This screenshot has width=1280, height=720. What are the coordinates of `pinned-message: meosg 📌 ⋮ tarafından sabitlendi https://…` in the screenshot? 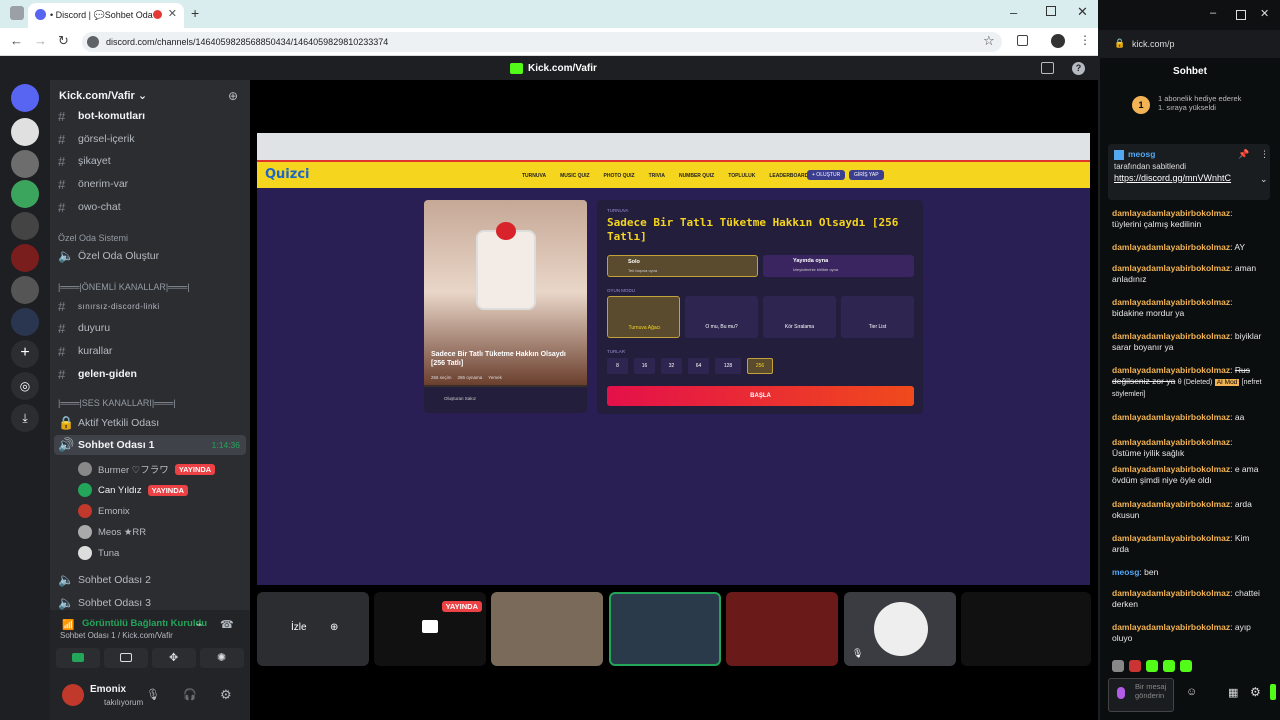 It's located at (1189, 172).